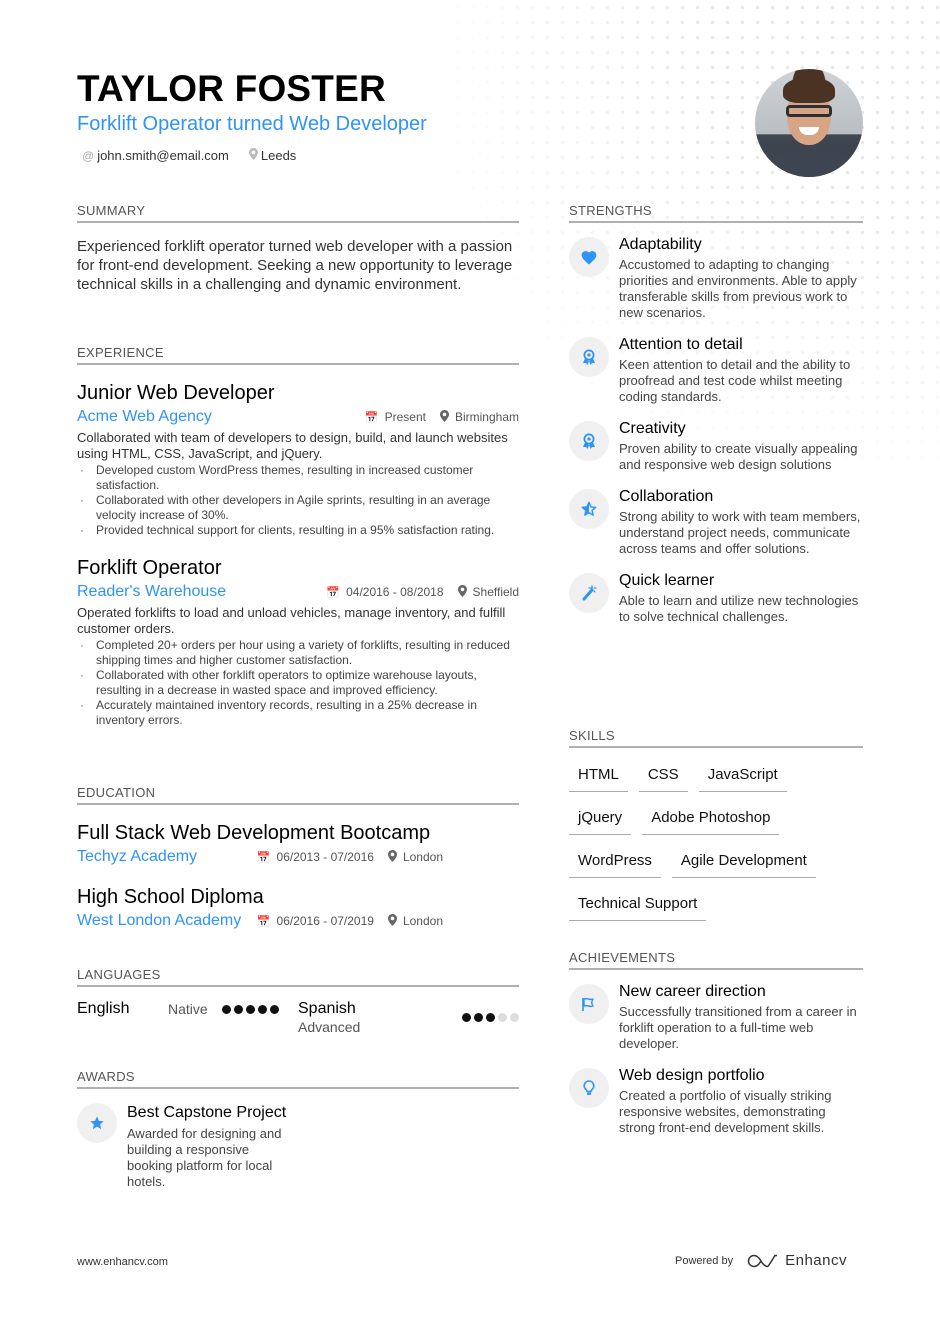  What do you see at coordinates (188, 1009) in the screenshot?
I see `language-level: Native` at bounding box center [188, 1009].